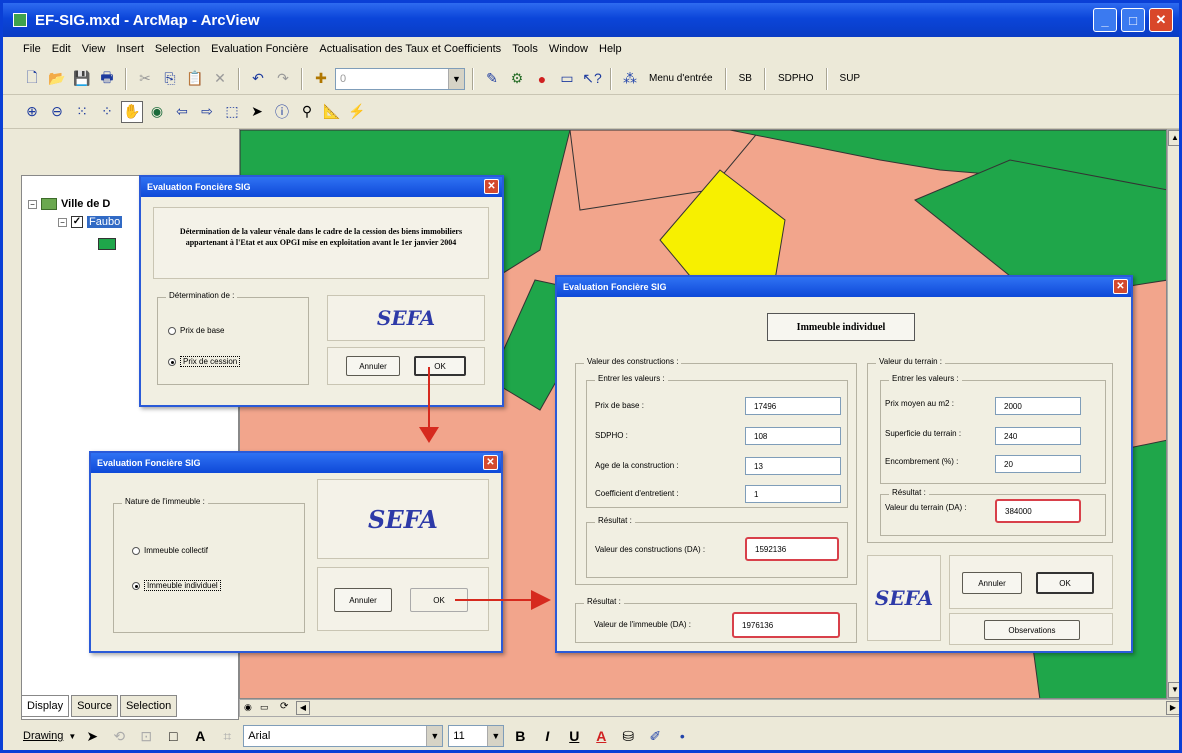 The height and width of the screenshot is (753, 1182). Describe the element at coordinates (429, 435) in the screenshot. I see `arrow-head-down` at that location.